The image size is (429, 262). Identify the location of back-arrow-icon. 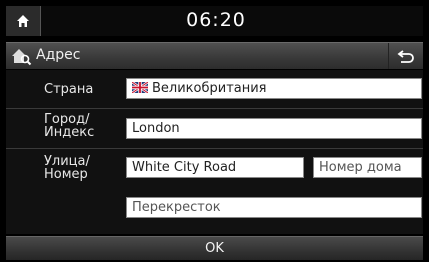
(405, 56).